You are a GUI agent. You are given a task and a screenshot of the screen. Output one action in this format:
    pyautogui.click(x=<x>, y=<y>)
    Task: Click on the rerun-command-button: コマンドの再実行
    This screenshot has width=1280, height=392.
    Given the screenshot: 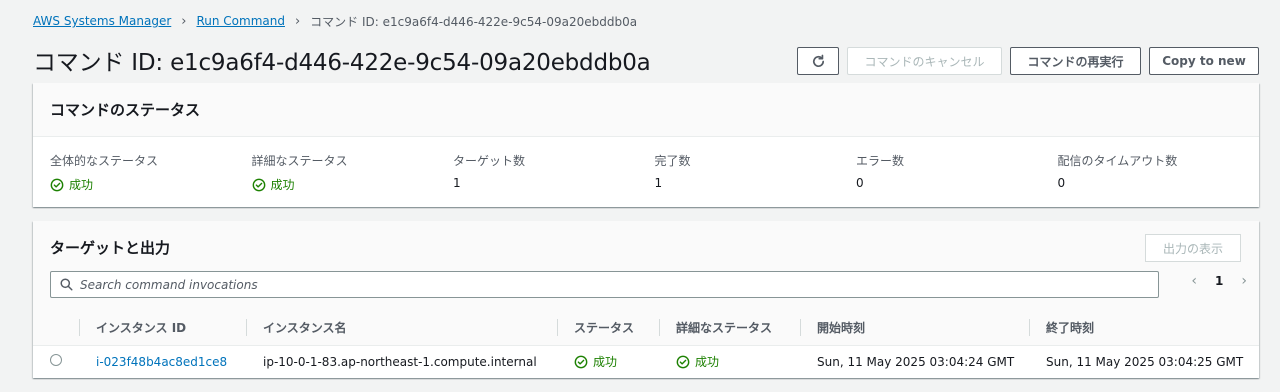 What is the action you would take?
    pyautogui.click(x=1075, y=61)
    